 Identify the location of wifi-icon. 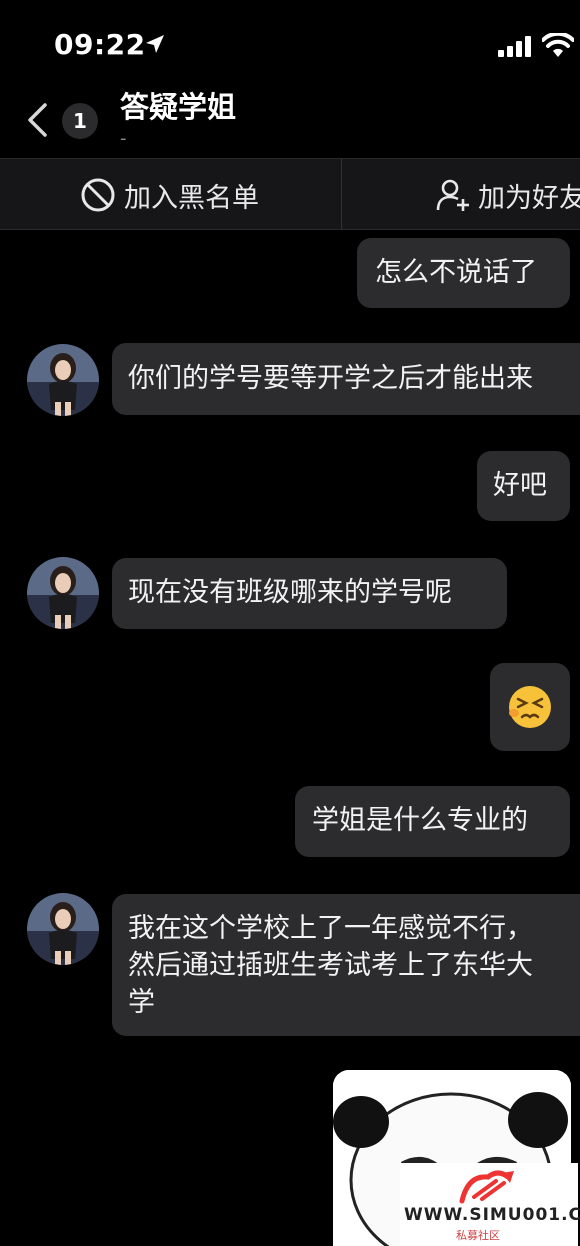
(558, 45).